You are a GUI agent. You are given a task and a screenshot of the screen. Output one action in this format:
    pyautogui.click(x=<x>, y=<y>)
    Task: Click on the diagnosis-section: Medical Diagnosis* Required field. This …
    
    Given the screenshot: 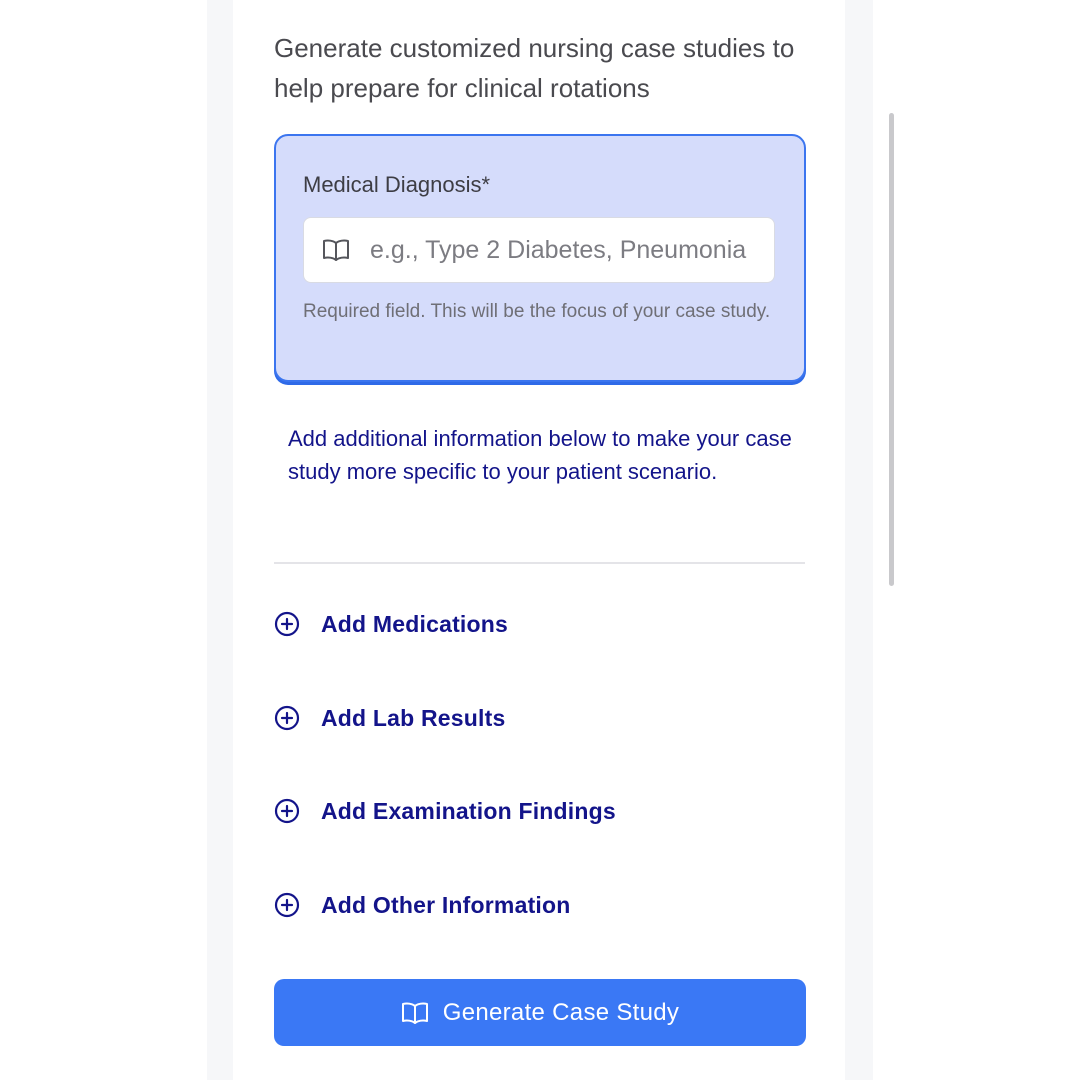 What is the action you would take?
    pyautogui.click(x=540, y=258)
    